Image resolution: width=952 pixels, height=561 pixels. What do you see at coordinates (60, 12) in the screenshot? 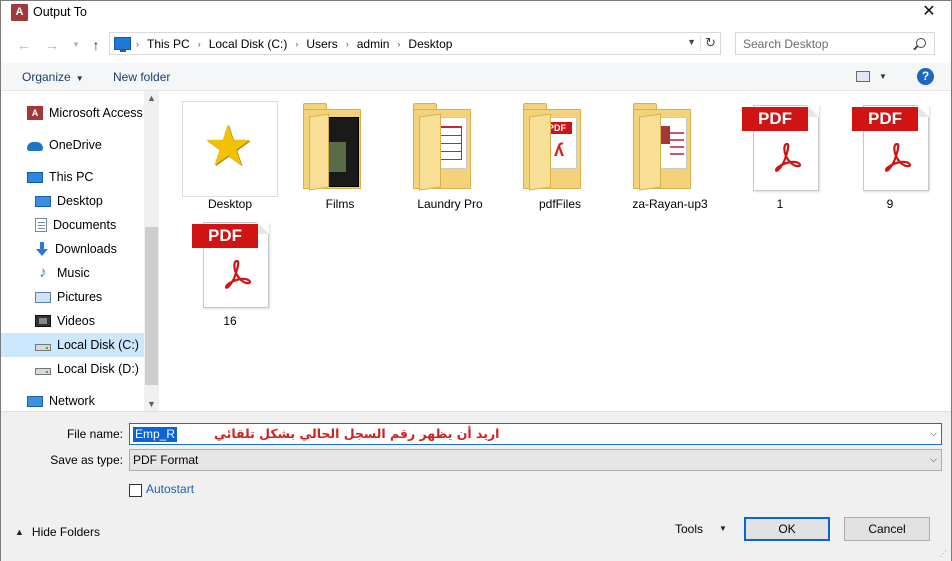
I see `window-title: Output To` at bounding box center [60, 12].